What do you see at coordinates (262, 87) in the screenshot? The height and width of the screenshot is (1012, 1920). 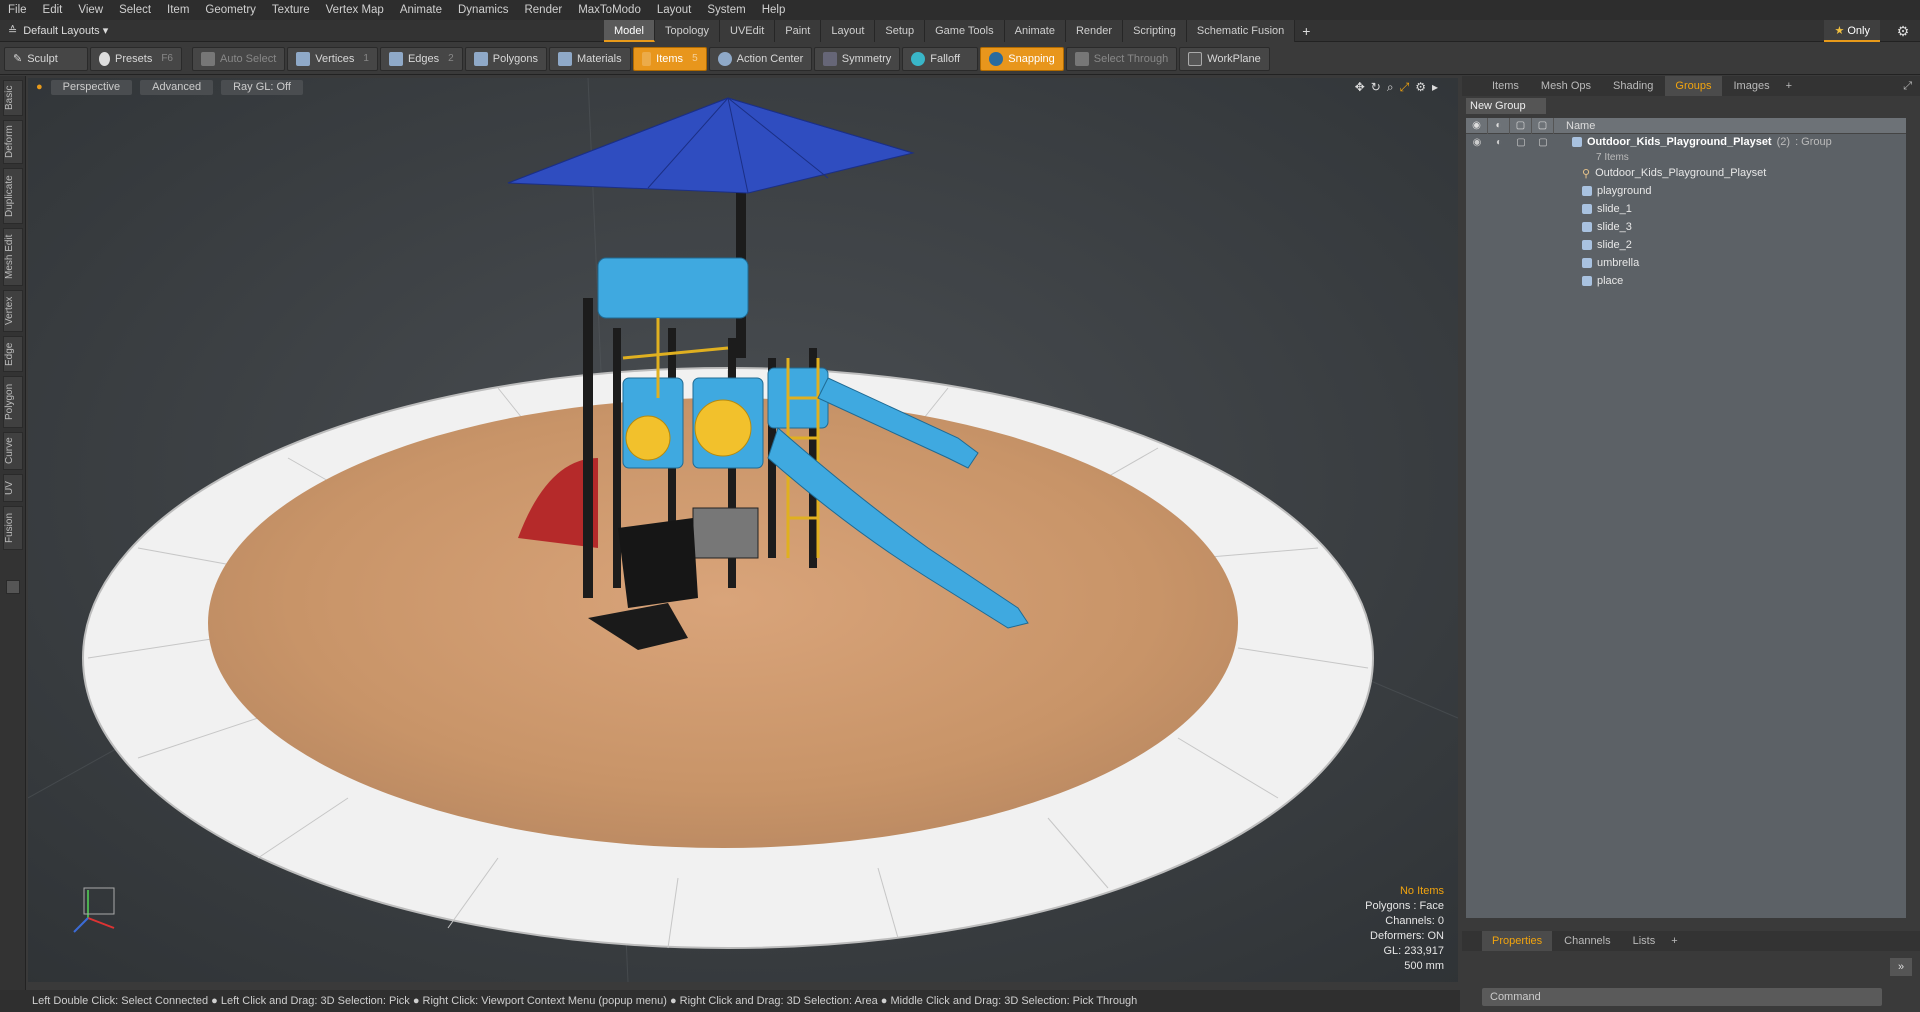 I see `ray-gl-dropdown: Ray GL: Off` at bounding box center [262, 87].